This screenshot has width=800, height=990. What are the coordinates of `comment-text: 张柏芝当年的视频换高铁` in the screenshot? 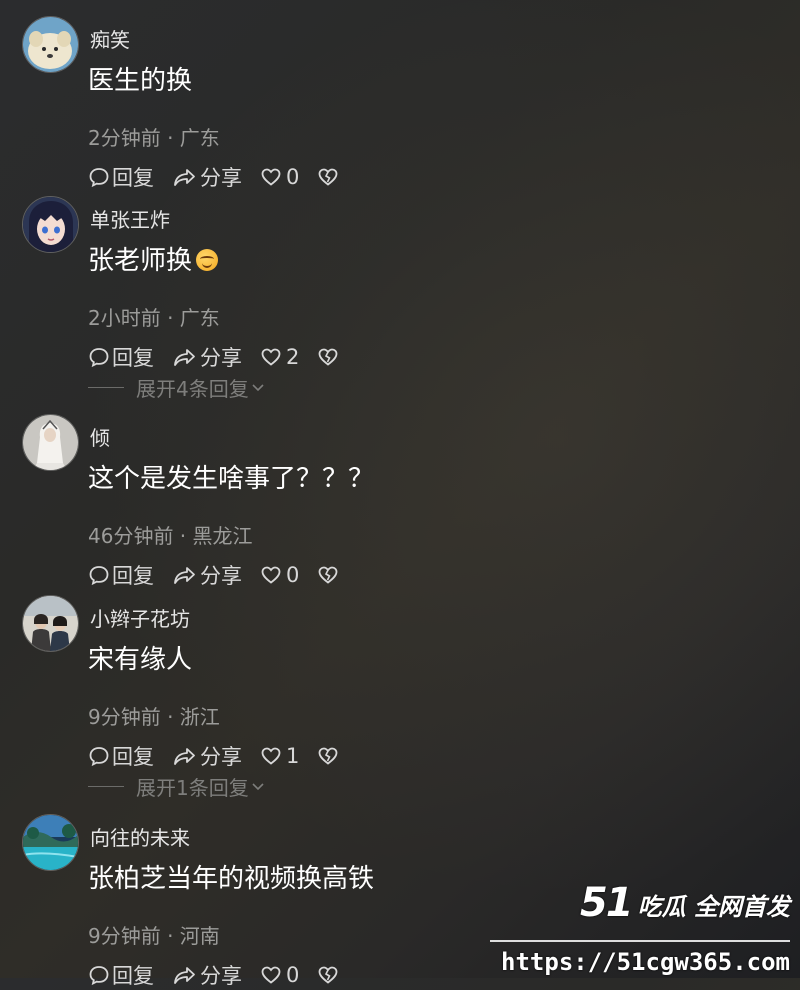 It's located at (231, 879).